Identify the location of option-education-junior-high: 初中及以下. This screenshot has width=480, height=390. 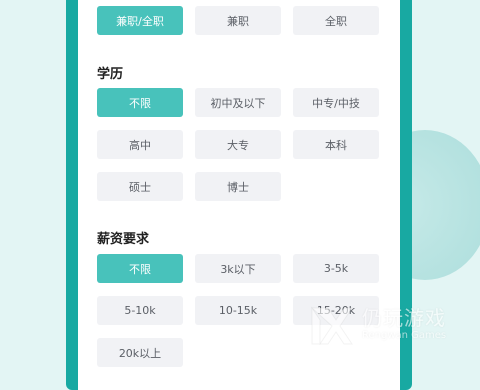
(238, 102).